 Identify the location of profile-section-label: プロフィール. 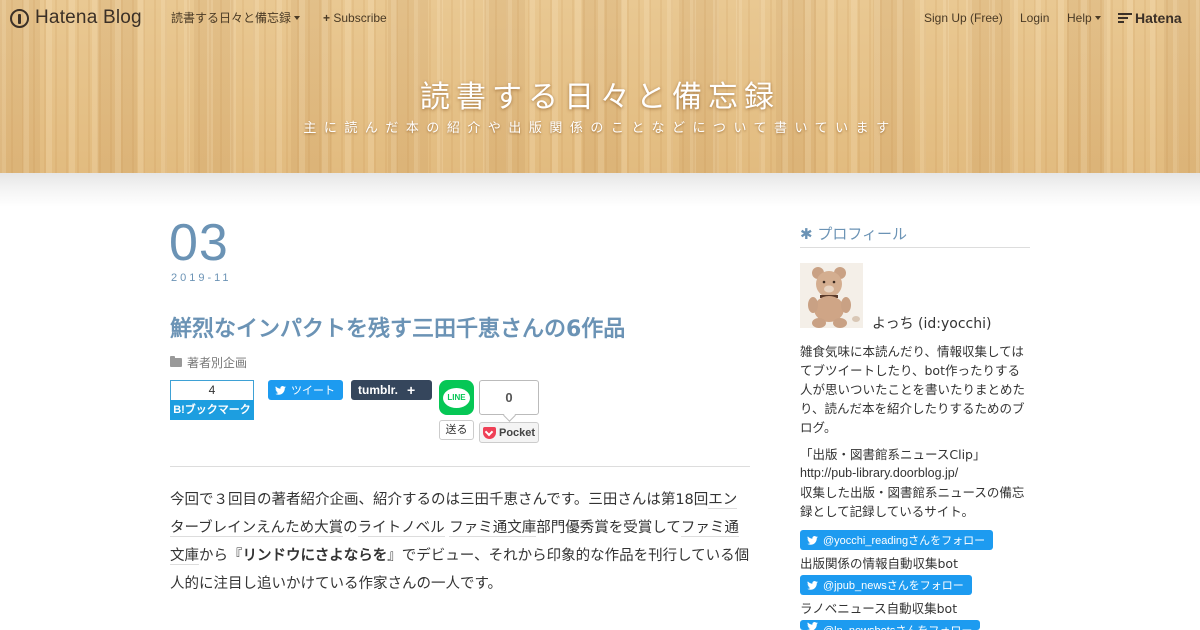
(862, 234).